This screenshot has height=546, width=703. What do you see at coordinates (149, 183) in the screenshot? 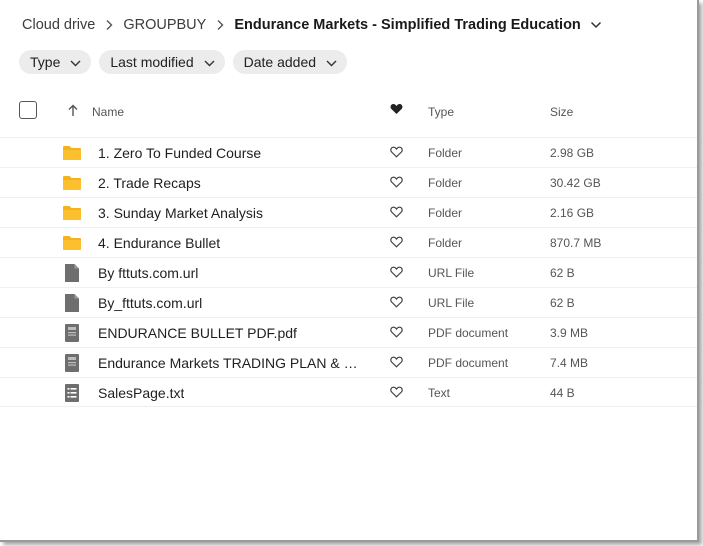
I see `file-name: 2. Trade Recaps` at bounding box center [149, 183].